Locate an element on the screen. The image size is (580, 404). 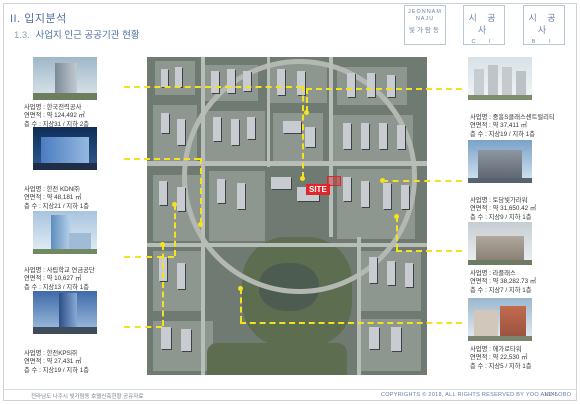
page-number: 18/45 is located at coordinates (551, 395).